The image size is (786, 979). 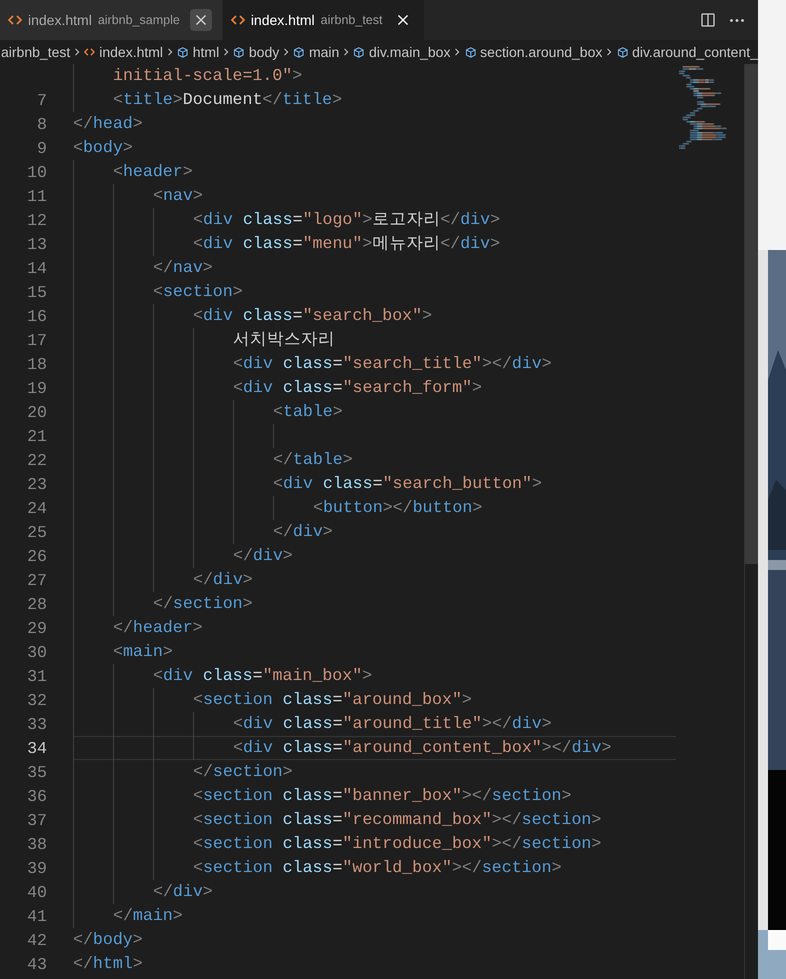 I want to click on line-number: 33, so click(x=36, y=724).